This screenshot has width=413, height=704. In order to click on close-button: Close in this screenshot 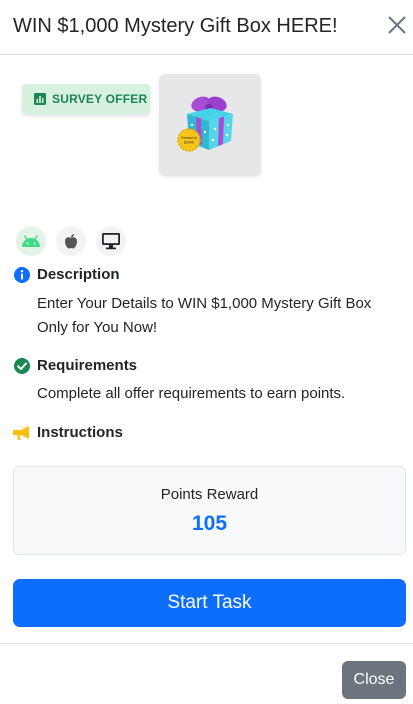, I will do `click(374, 680)`.